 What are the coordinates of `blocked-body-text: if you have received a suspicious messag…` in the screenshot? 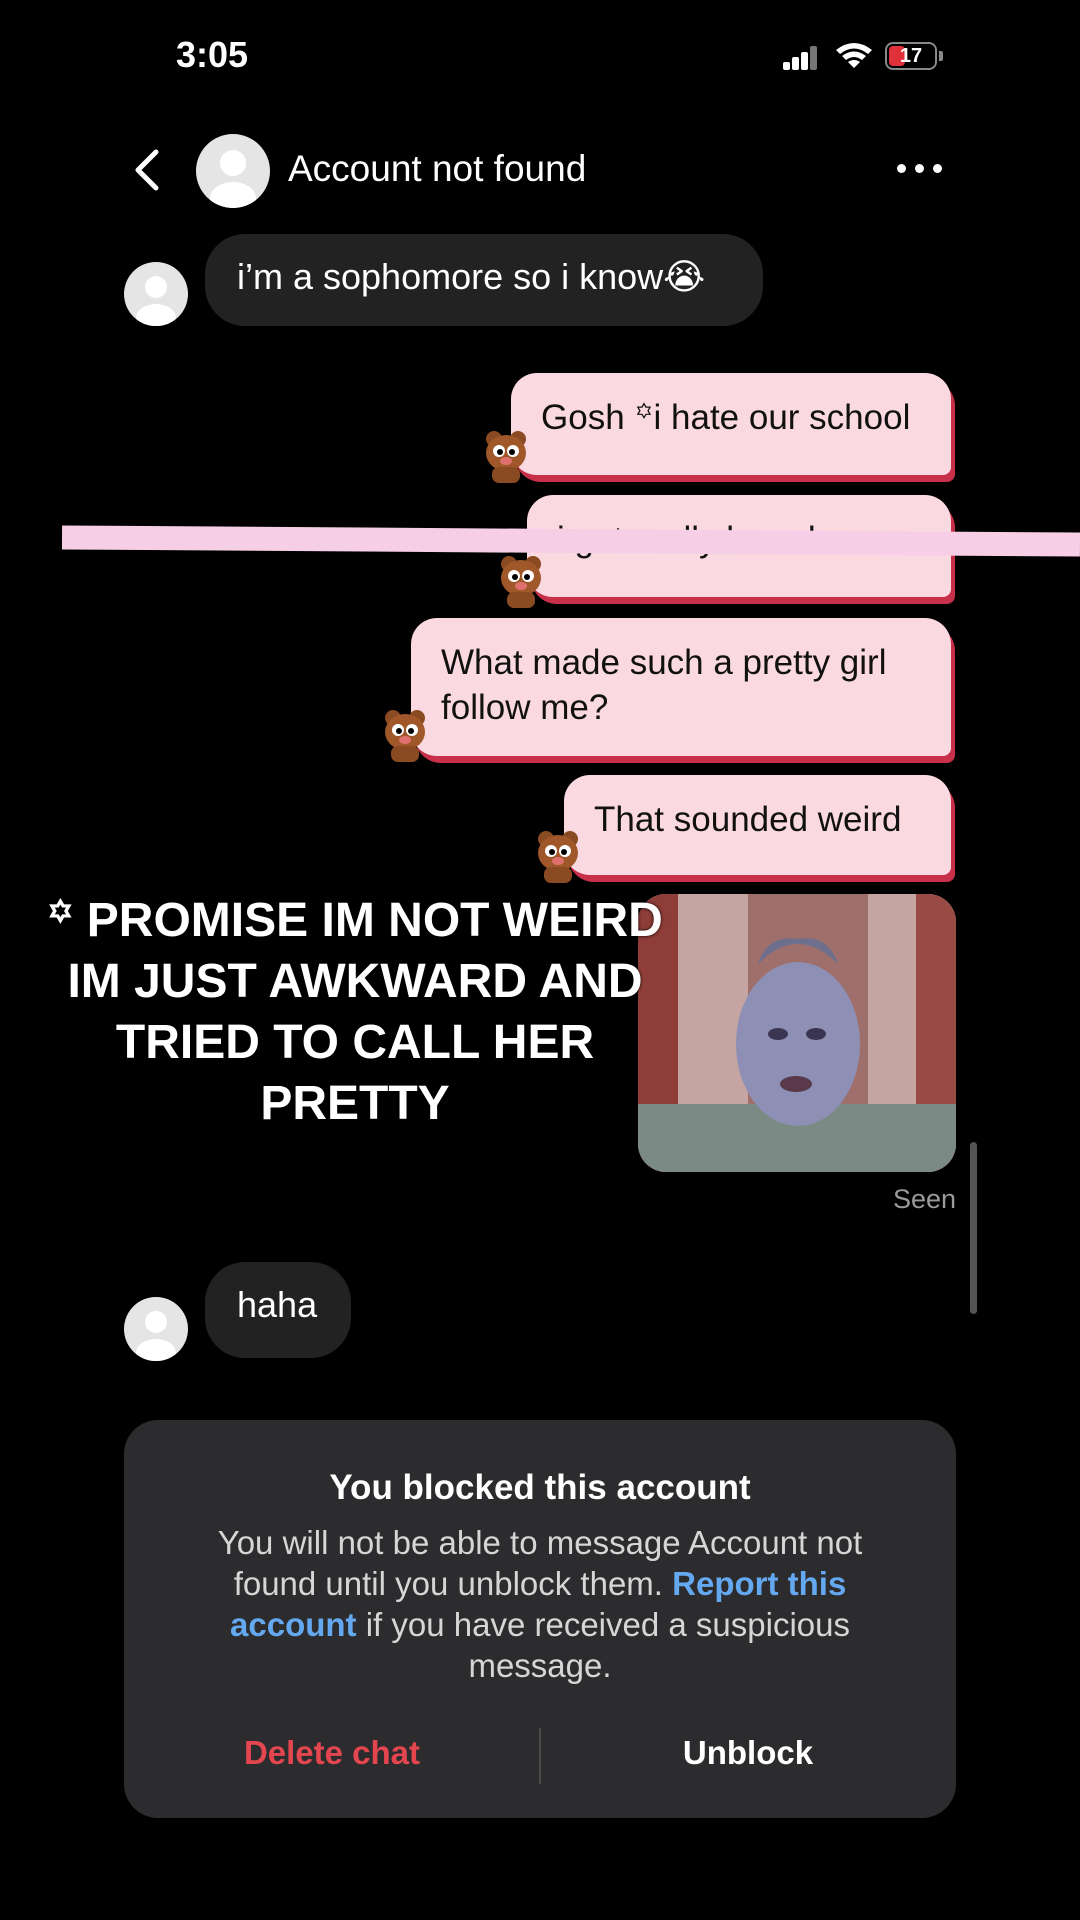 It's located at (603, 1645).